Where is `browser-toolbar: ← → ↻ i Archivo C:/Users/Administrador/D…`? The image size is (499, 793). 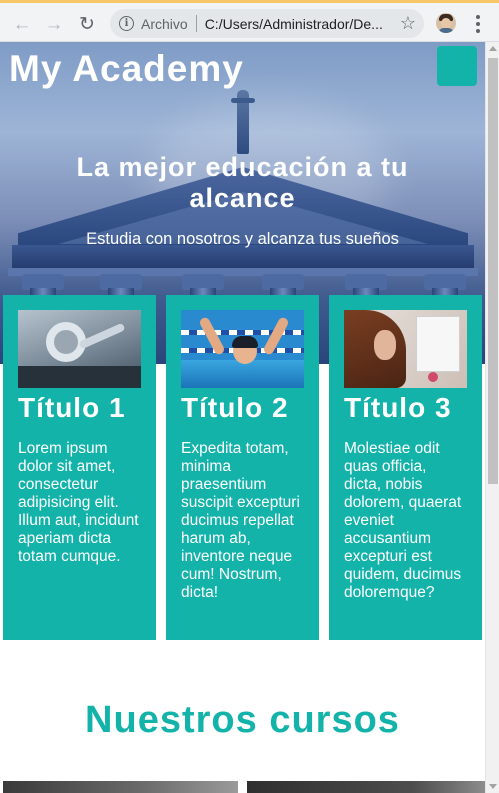
browser-toolbar: ← → ↻ i Archivo C:/Users/Administrador/D… is located at coordinates (249, 21).